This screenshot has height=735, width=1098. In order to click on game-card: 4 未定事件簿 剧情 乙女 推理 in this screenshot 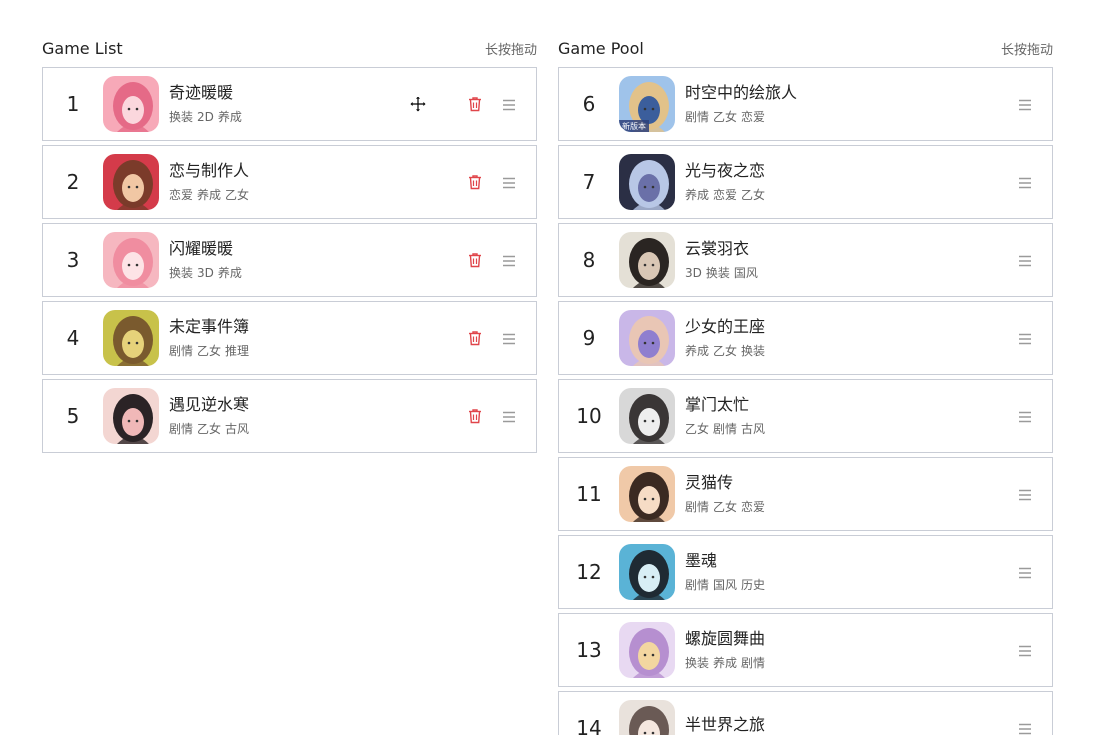, I will do `click(289, 338)`.